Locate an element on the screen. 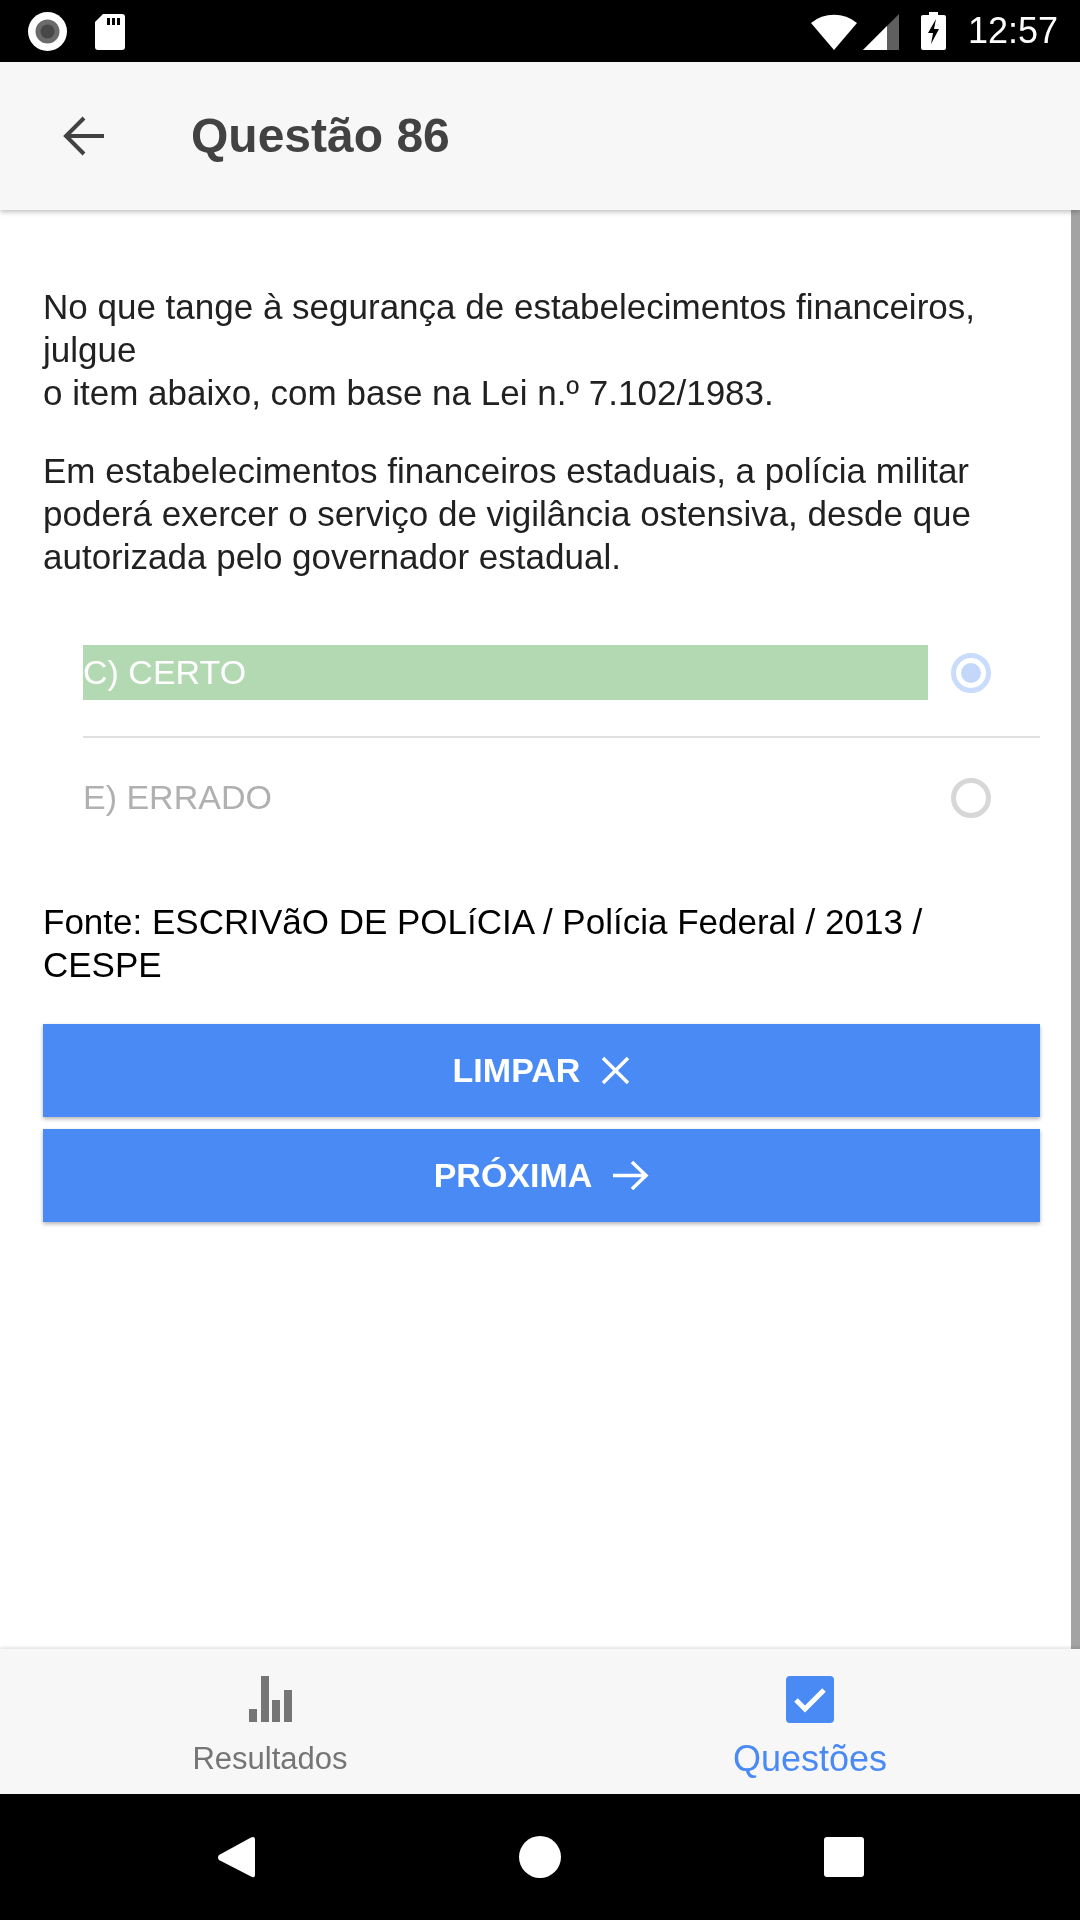  questions-tab: Questões is located at coordinates (810, 1721).